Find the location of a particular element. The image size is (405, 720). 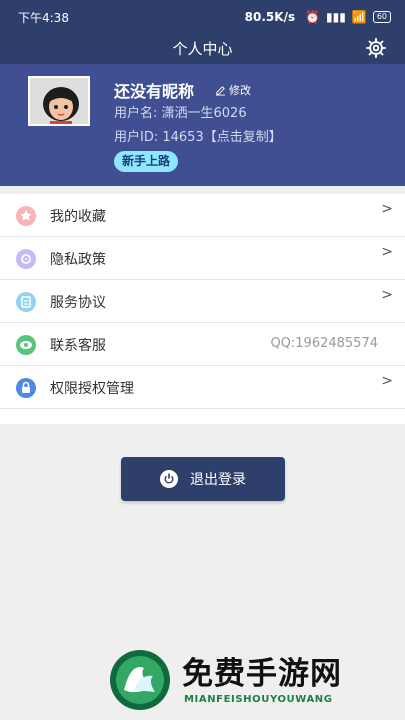

edit-profile-link: 修改 is located at coordinates (233, 90).